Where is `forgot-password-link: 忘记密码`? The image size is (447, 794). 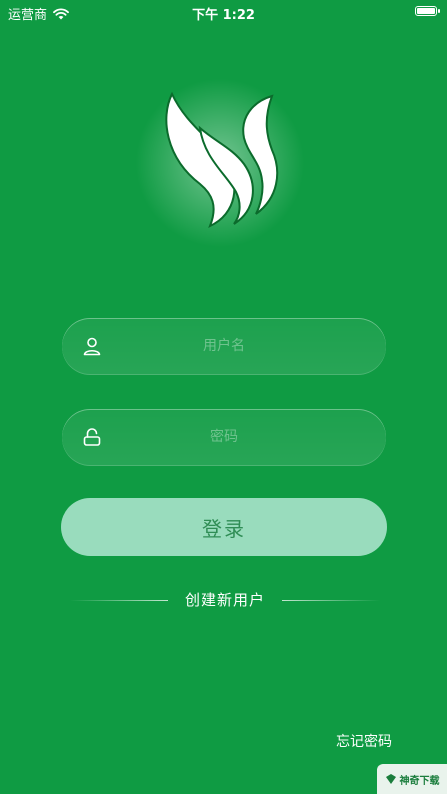 forgot-password-link: 忘记密码 is located at coordinates (364, 741).